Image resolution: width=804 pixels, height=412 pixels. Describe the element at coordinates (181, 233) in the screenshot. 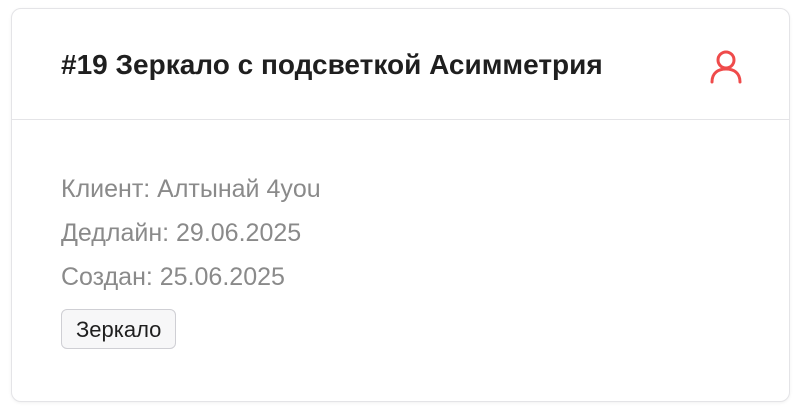

I see `deadline-text: Дедлайн: 29.06.2025` at that location.